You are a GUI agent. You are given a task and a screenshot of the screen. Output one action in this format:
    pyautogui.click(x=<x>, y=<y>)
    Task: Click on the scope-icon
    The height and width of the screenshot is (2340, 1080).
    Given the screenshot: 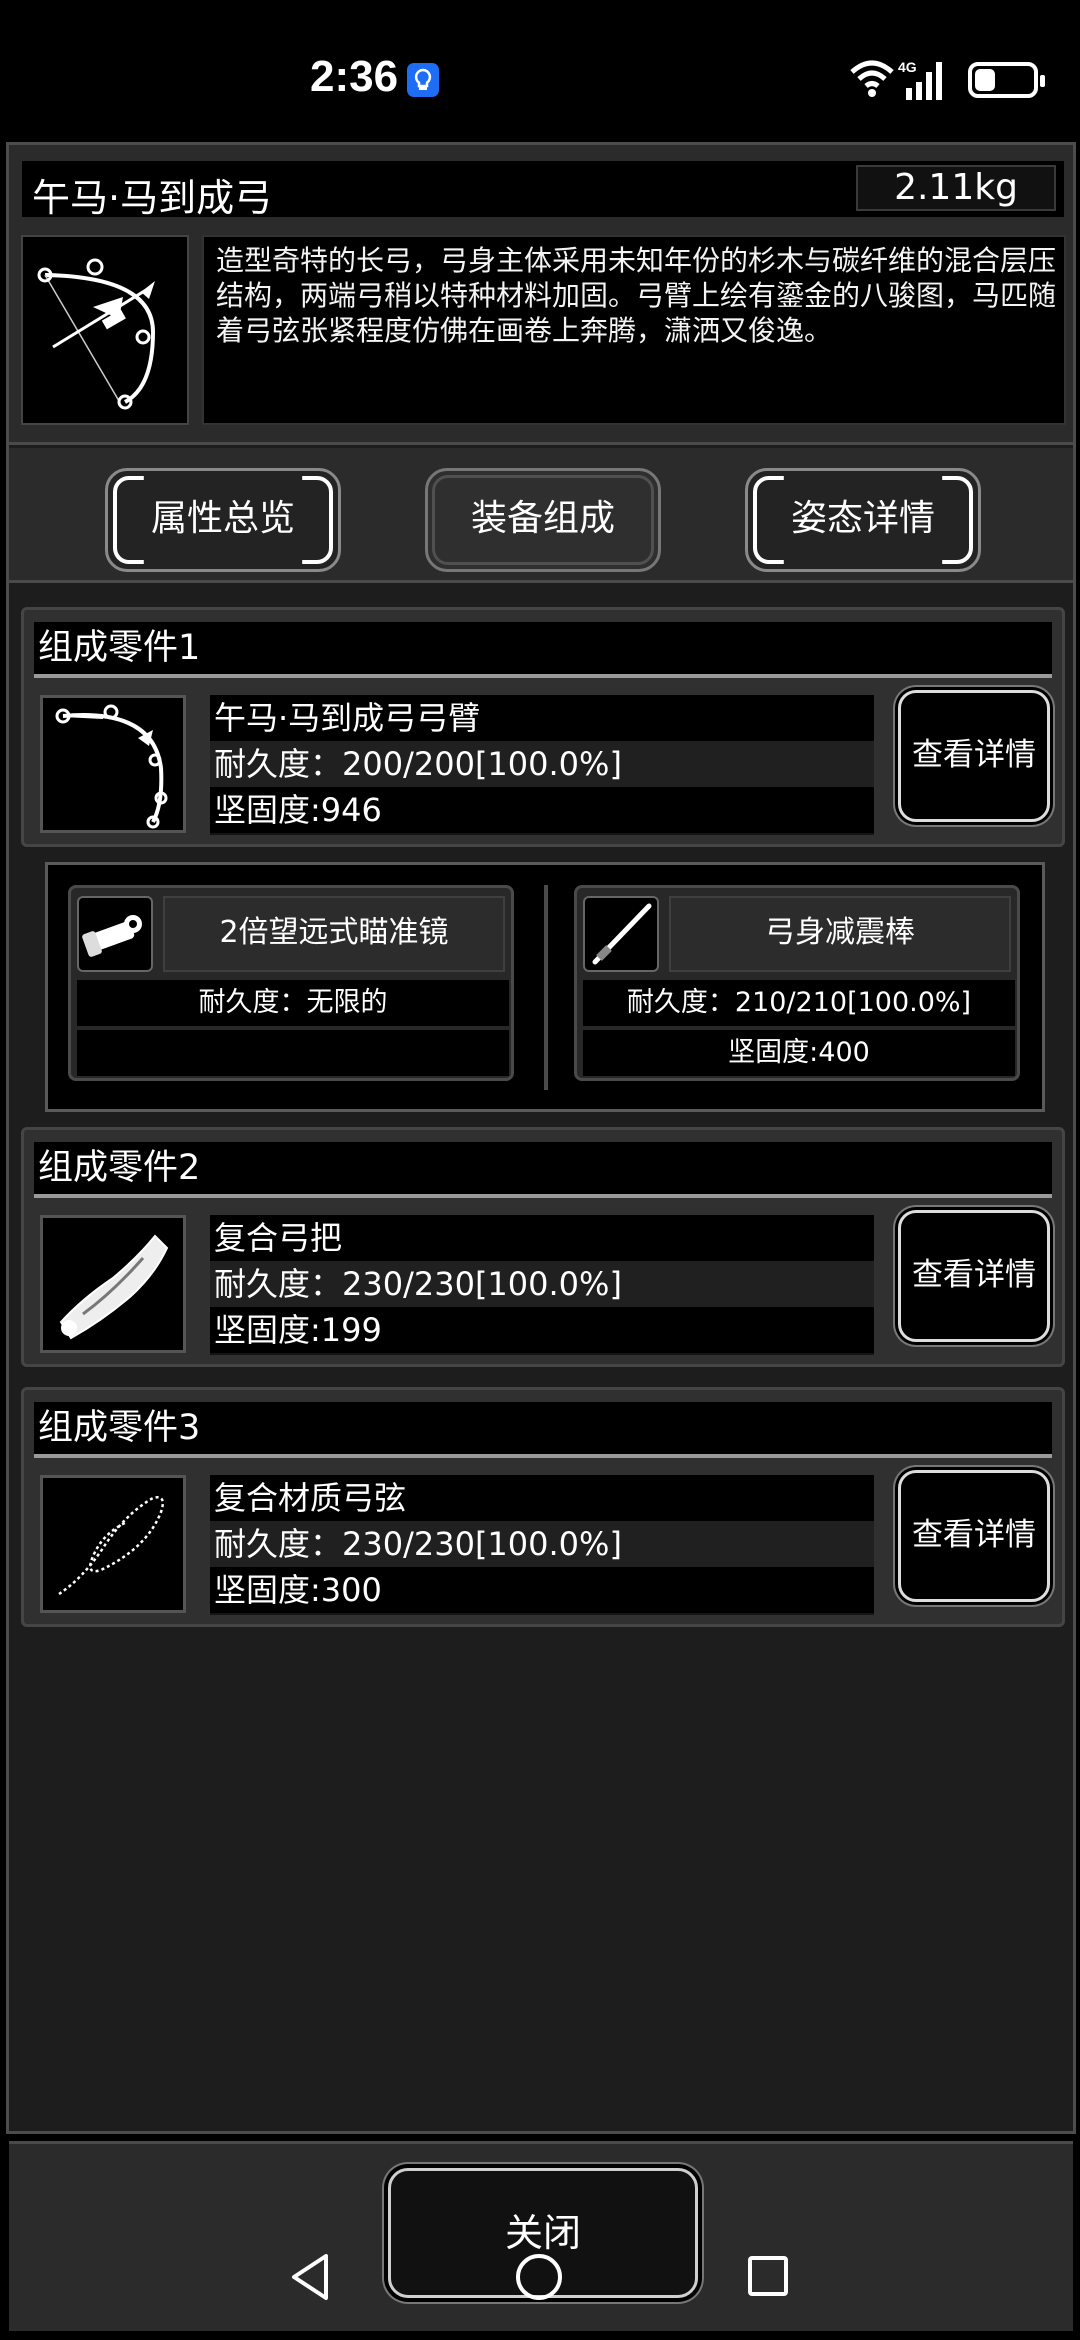 What is the action you would take?
    pyautogui.click(x=115, y=934)
    